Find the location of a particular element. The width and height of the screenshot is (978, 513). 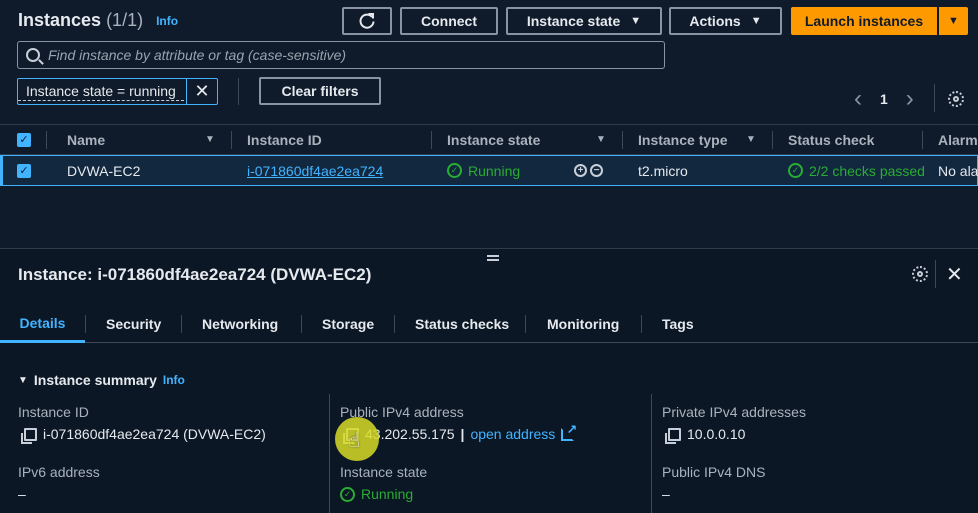

instance-state-text: Running is located at coordinates (494, 170).